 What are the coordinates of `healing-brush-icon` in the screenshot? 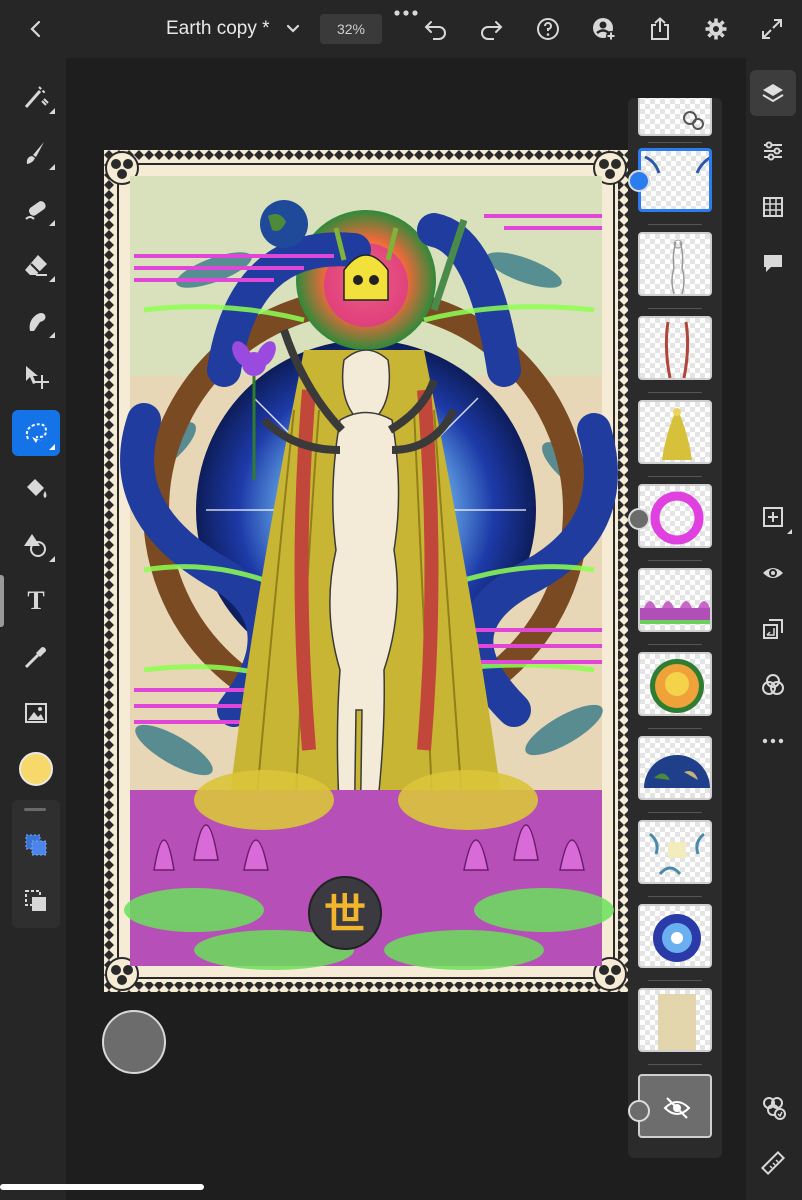 It's located at (35, 210).